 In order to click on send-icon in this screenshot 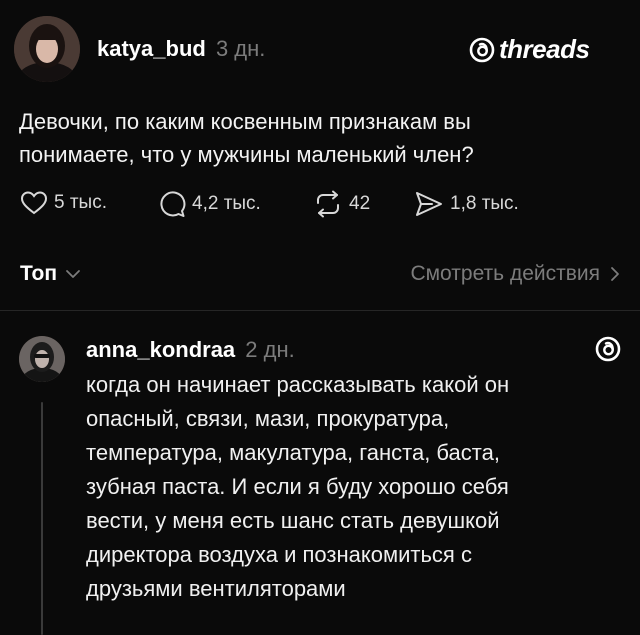, I will do `click(429, 204)`.